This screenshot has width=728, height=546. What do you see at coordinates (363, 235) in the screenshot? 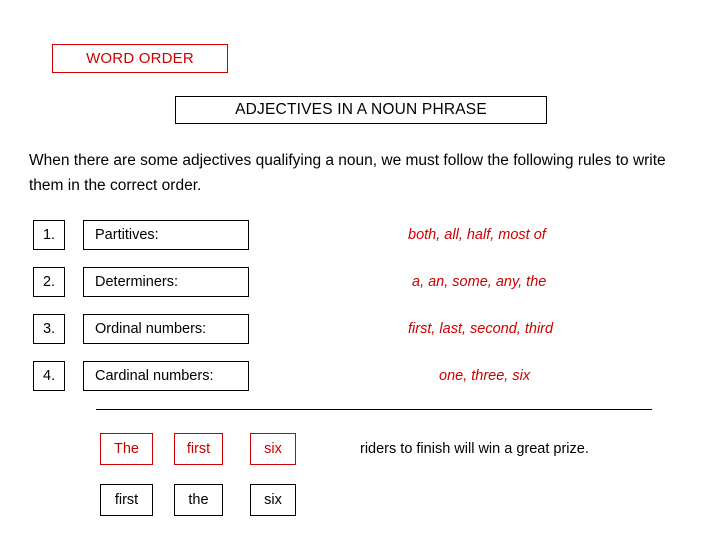
I see `rule-row: 1. Partitives: both, all, half, most of` at bounding box center [363, 235].